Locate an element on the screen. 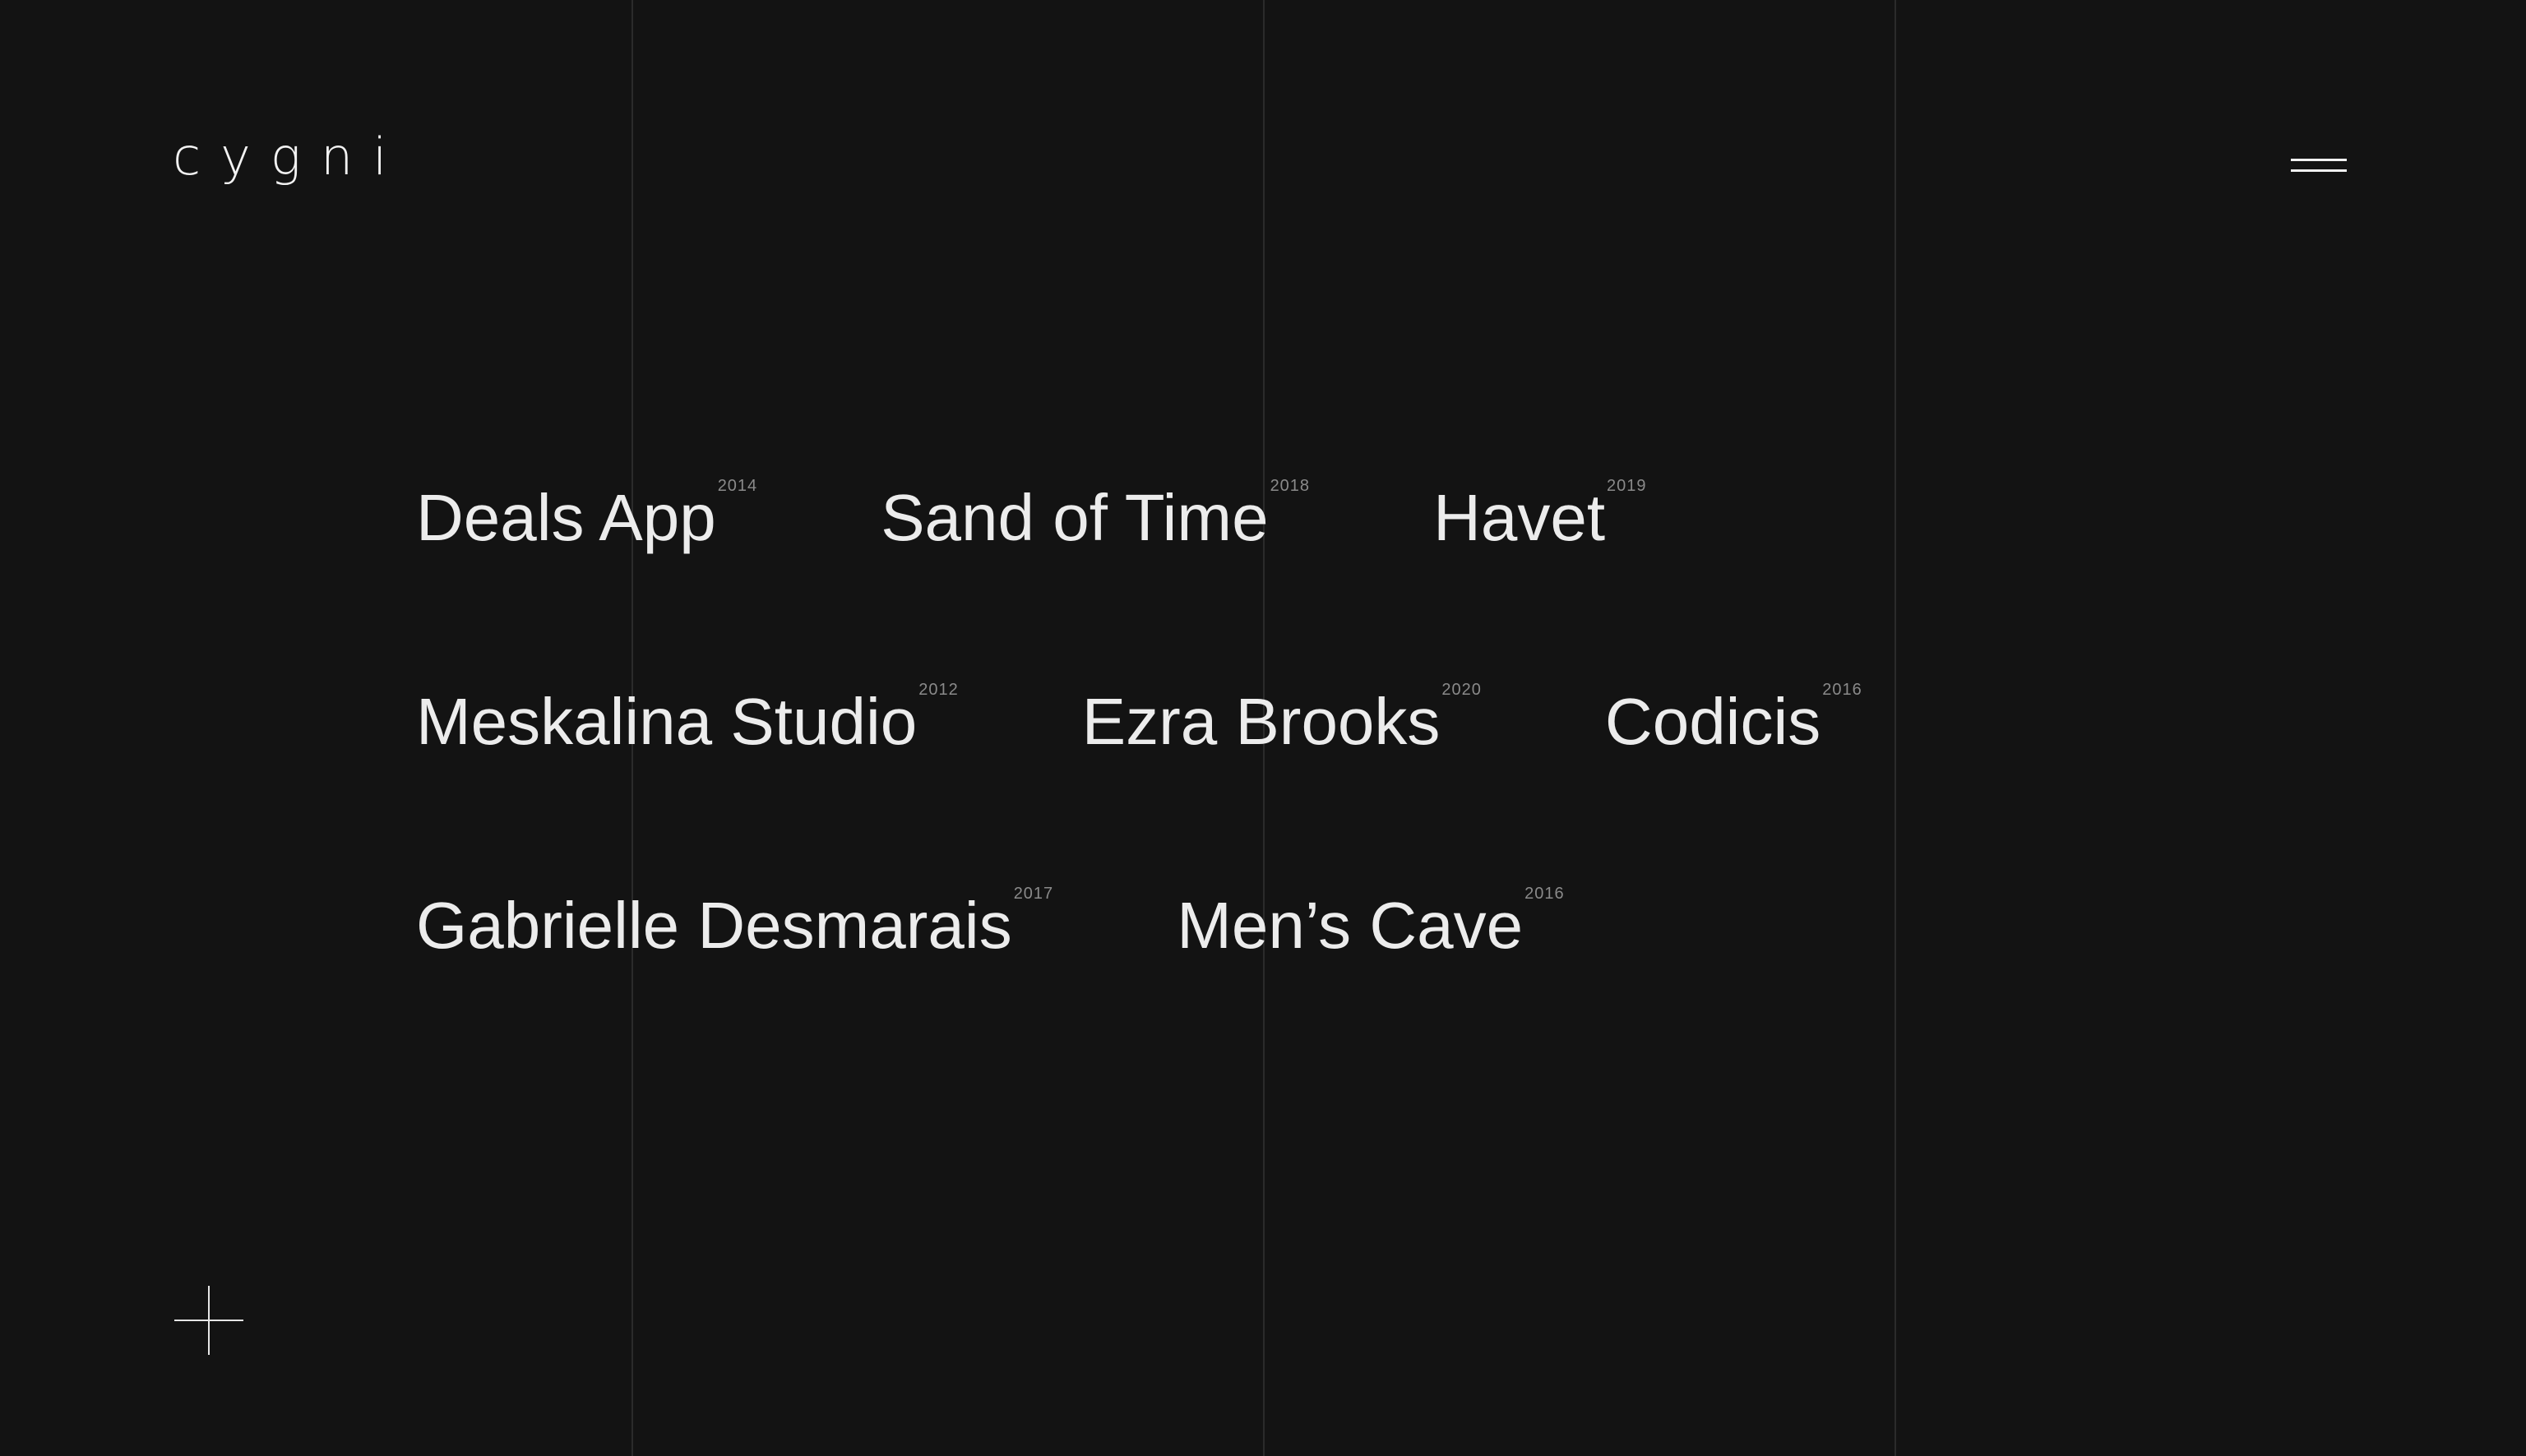  project-link: Codicis 2016 is located at coordinates (1734, 709).